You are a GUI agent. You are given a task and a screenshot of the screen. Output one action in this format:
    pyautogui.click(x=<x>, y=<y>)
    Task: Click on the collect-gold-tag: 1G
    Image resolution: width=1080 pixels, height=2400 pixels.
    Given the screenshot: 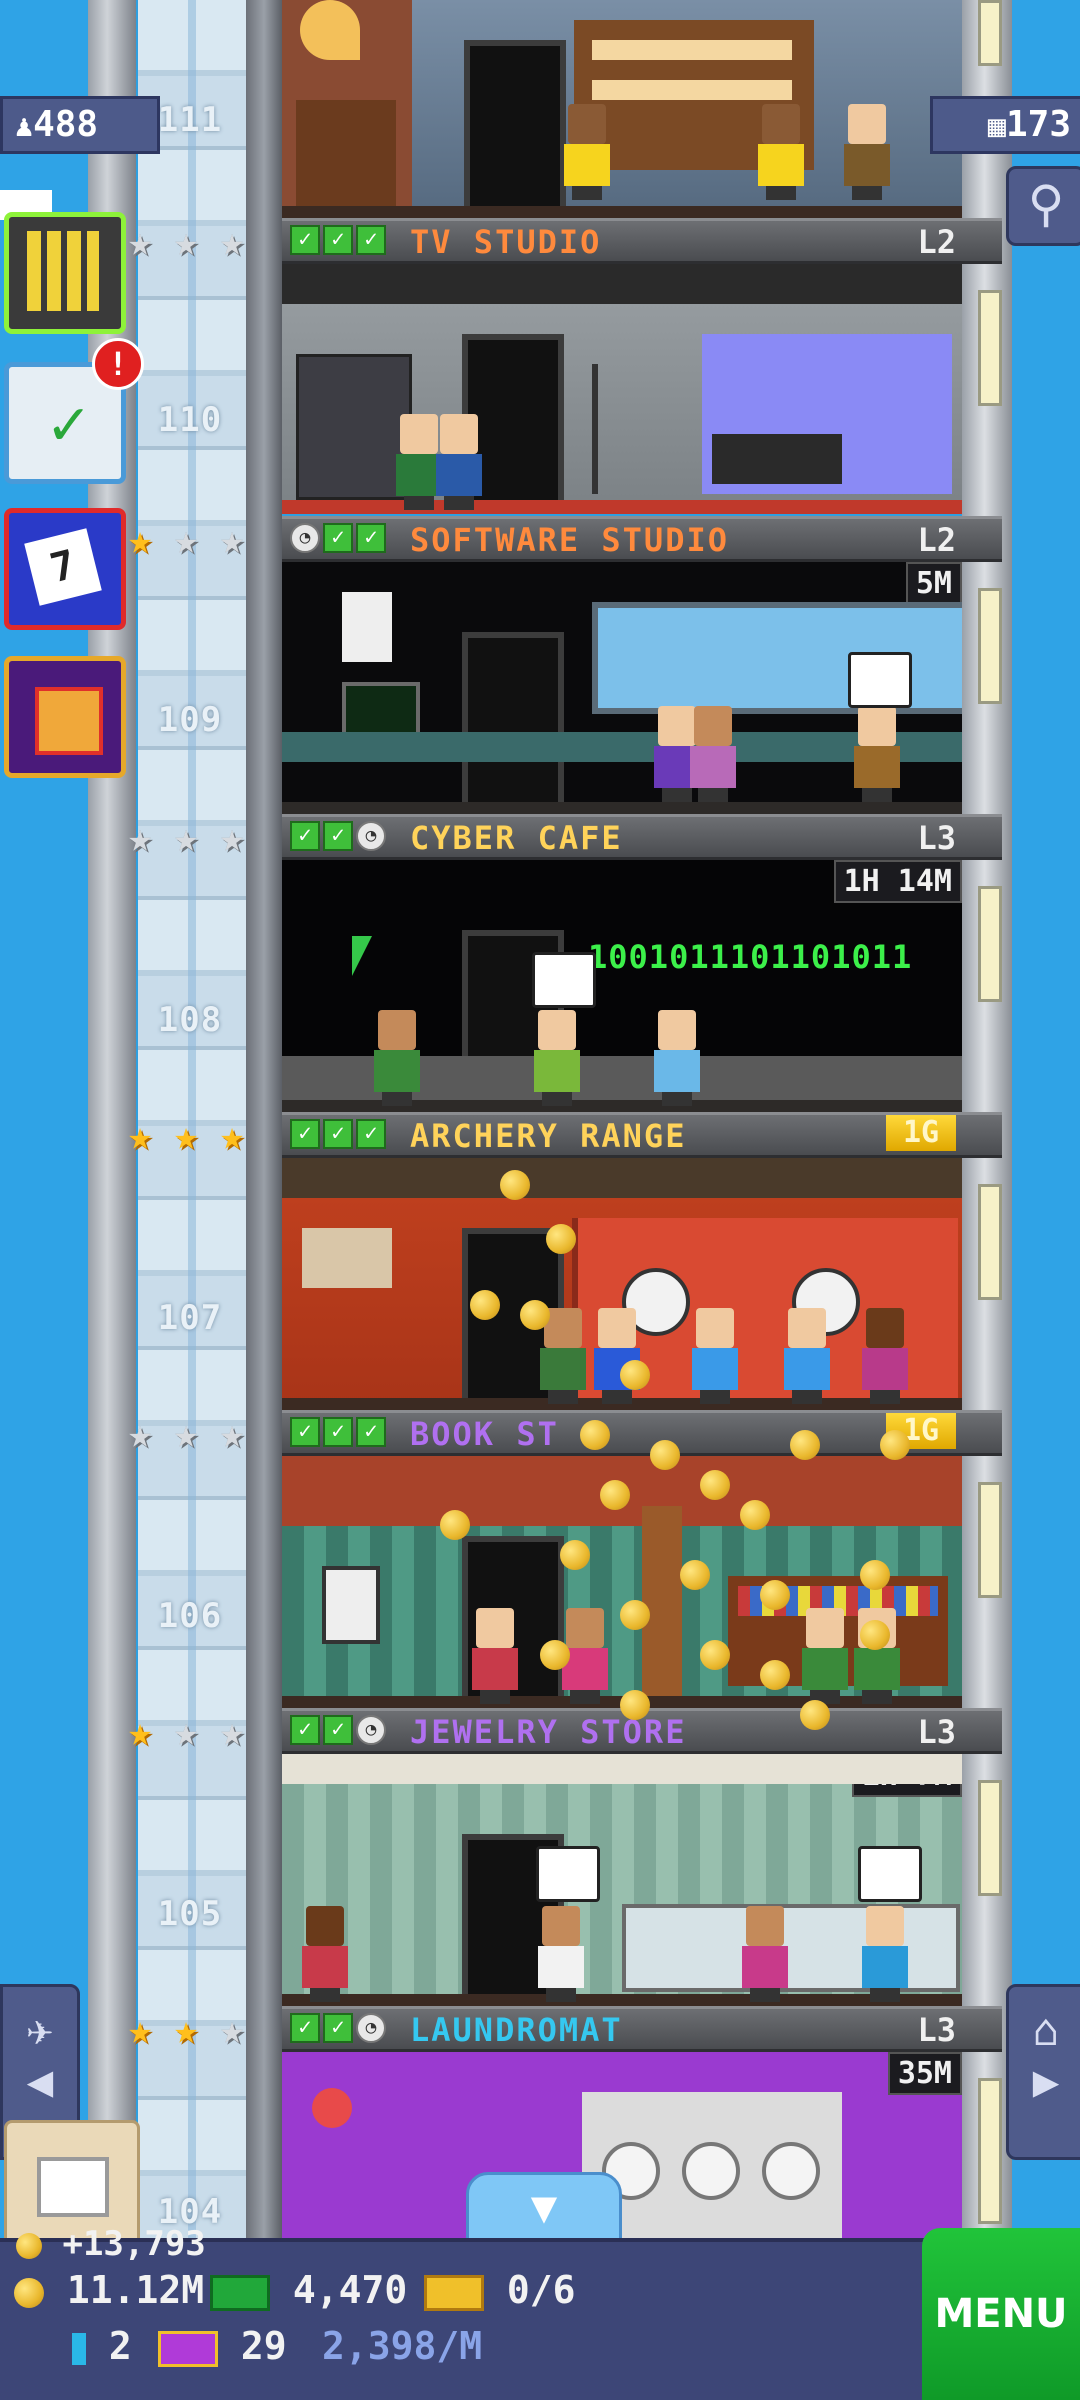 What is the action you would take?
    pyautogui.click(x=921, y=1133)
    